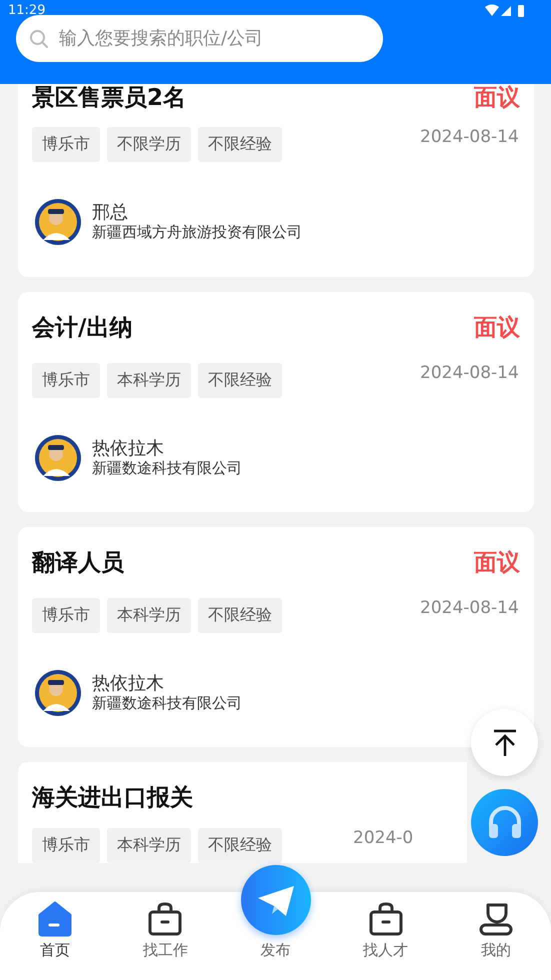 This screenshot has height=980, width=551. I want to click on job-card: 海关进出口报关 博乐市 本科学历 不限经验 2024-0, so click(242, 812).